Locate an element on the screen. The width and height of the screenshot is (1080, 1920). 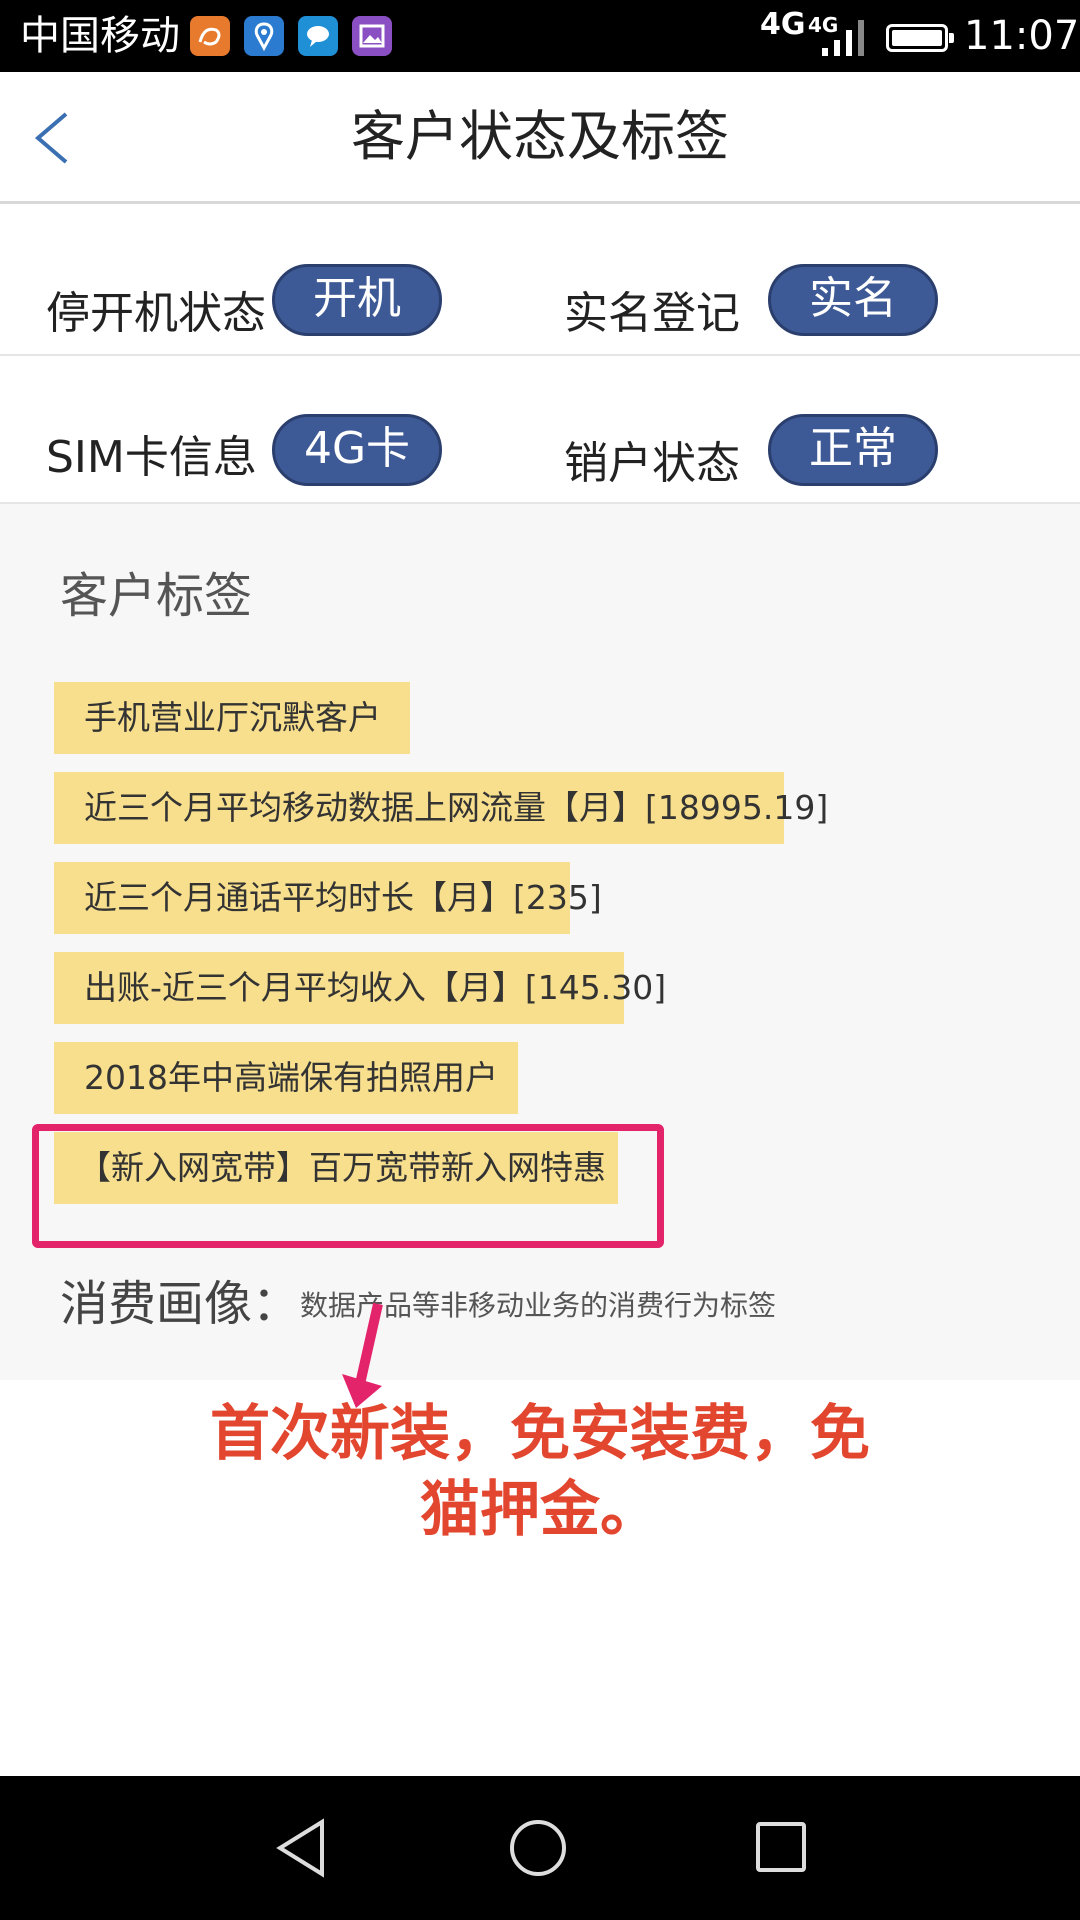
clock: 11:07 is located at coordinates (1022, 36).